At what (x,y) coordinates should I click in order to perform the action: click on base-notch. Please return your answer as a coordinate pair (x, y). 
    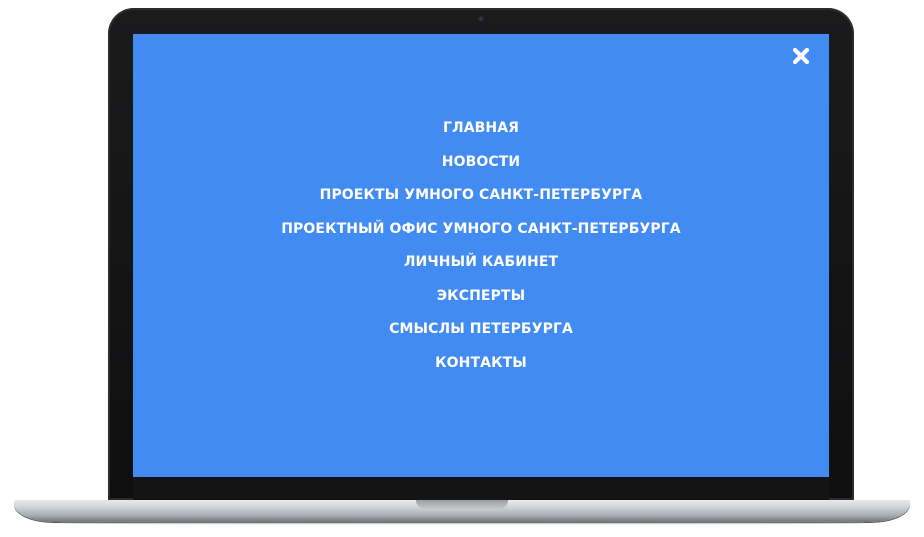
    Looking at the image, I should click on (462, 504).